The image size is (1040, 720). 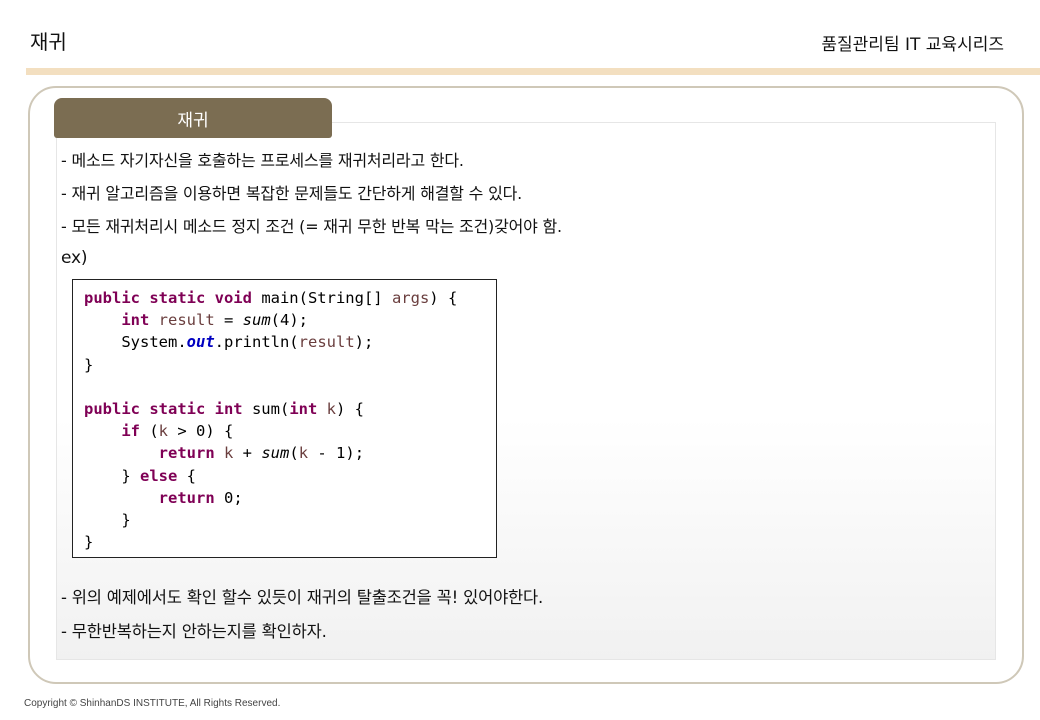 What do you see at coordinates (214, 320) in the screenshot?
I see `code-line: int result = sum(4);` at bounding box center [214, 320].